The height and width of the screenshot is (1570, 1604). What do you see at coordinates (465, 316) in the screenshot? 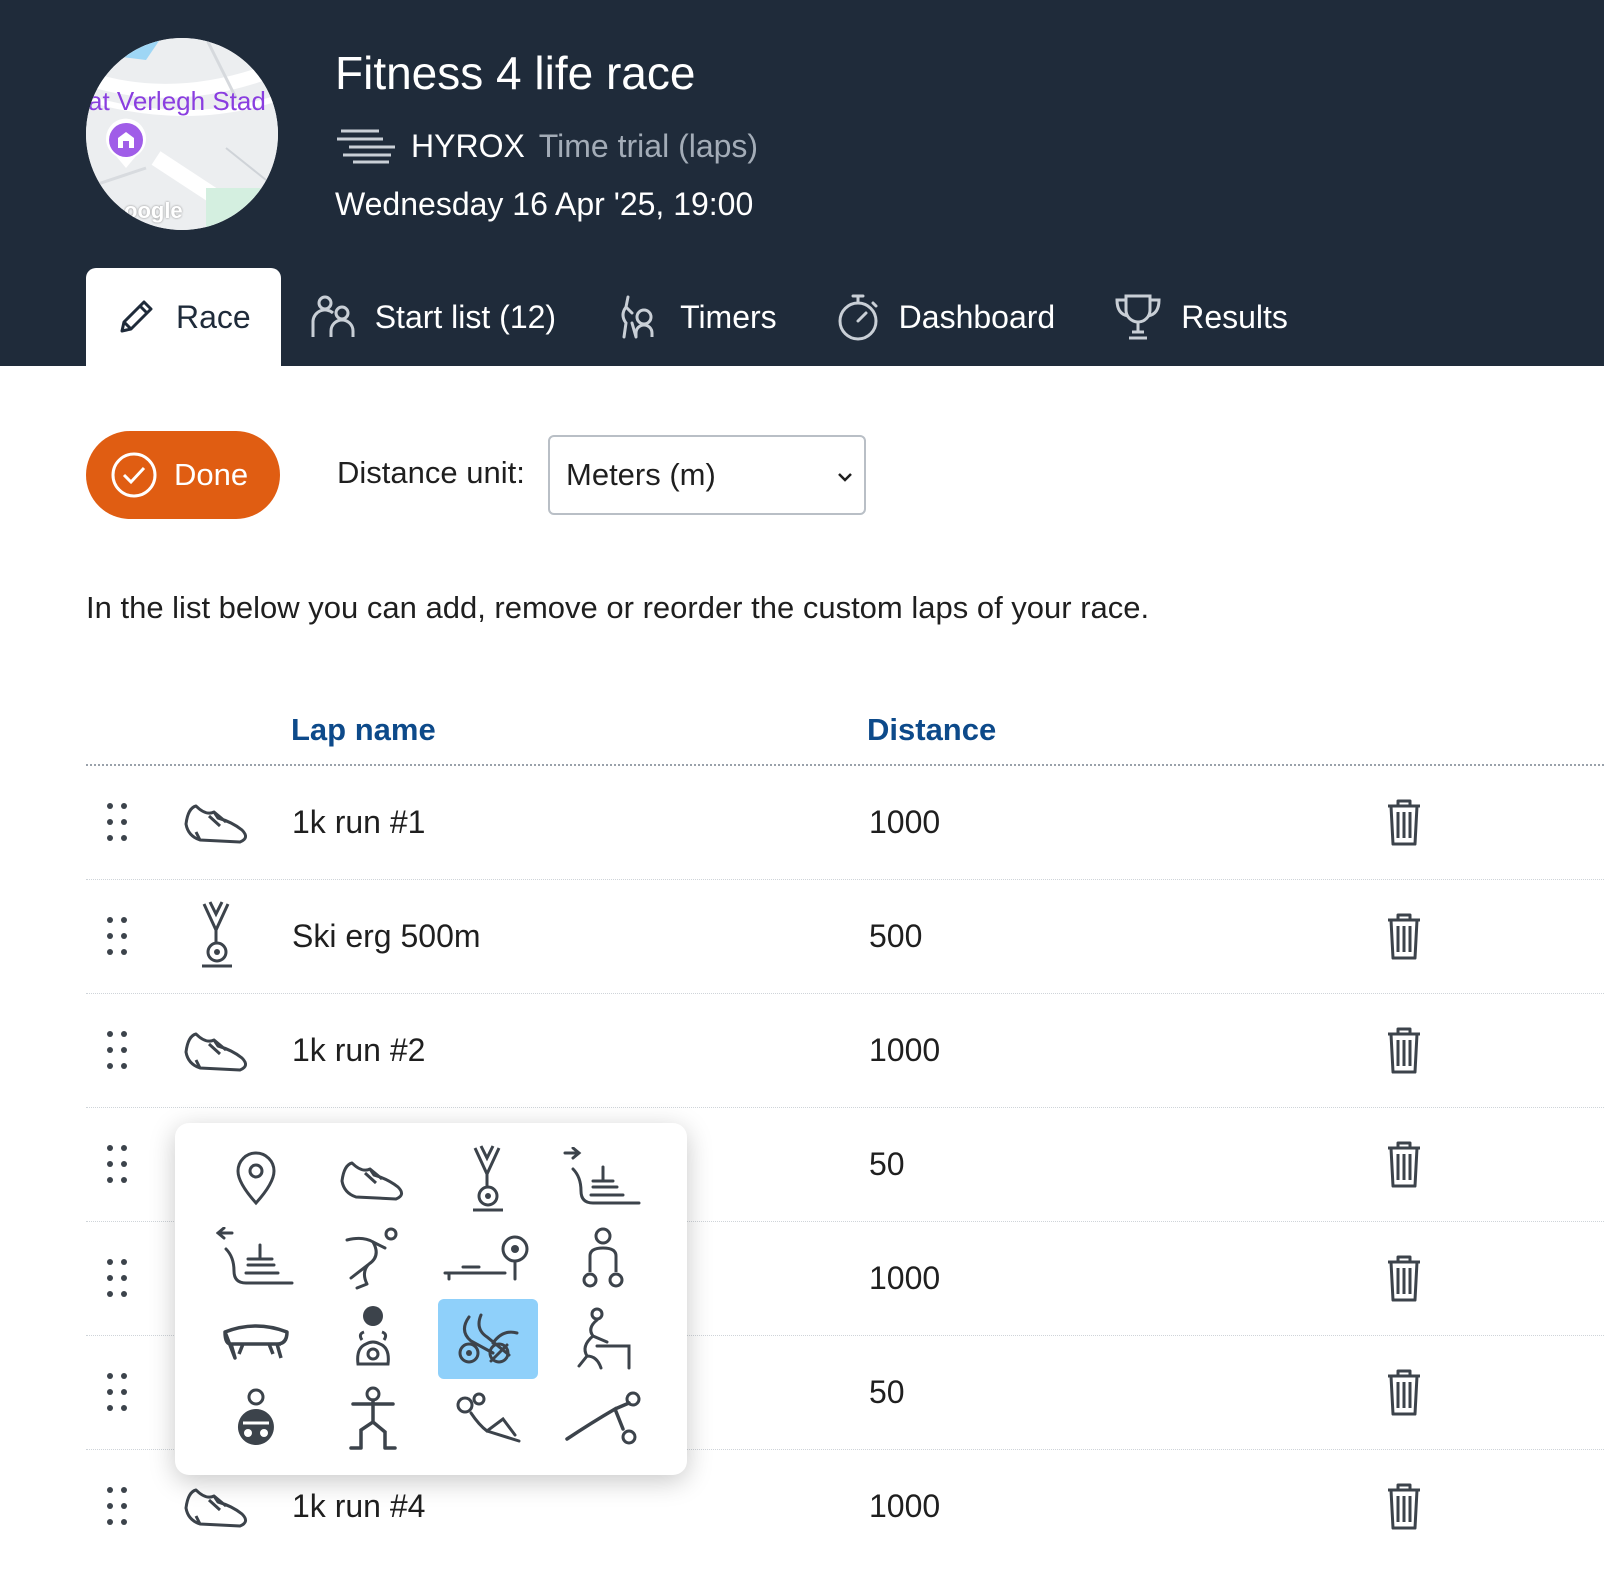
I see `tab-label: Start list (12)` at bounding box center [465, 316].